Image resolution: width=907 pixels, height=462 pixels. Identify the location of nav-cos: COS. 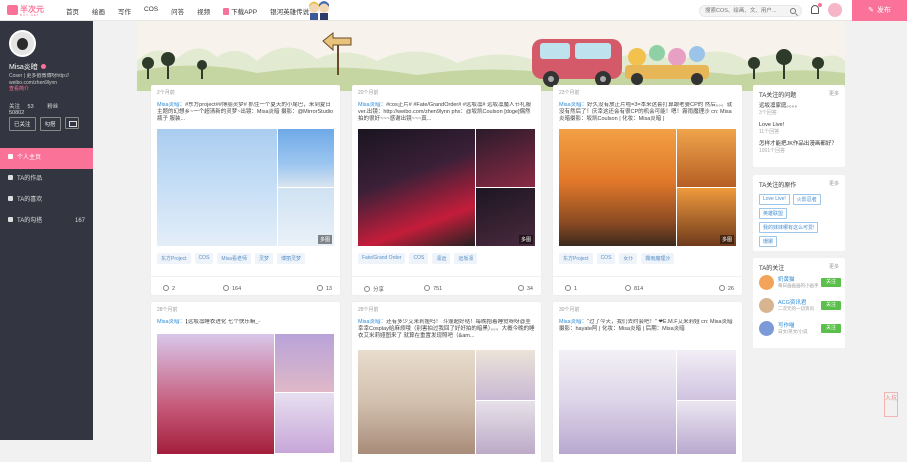
(151, 11).